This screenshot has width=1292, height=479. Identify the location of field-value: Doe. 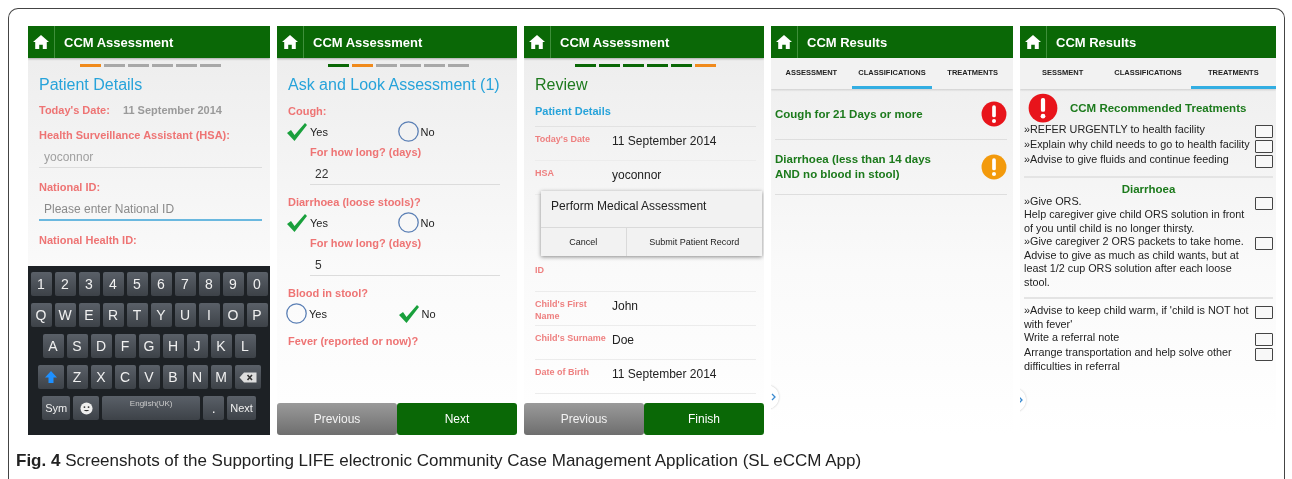
(623, 340).